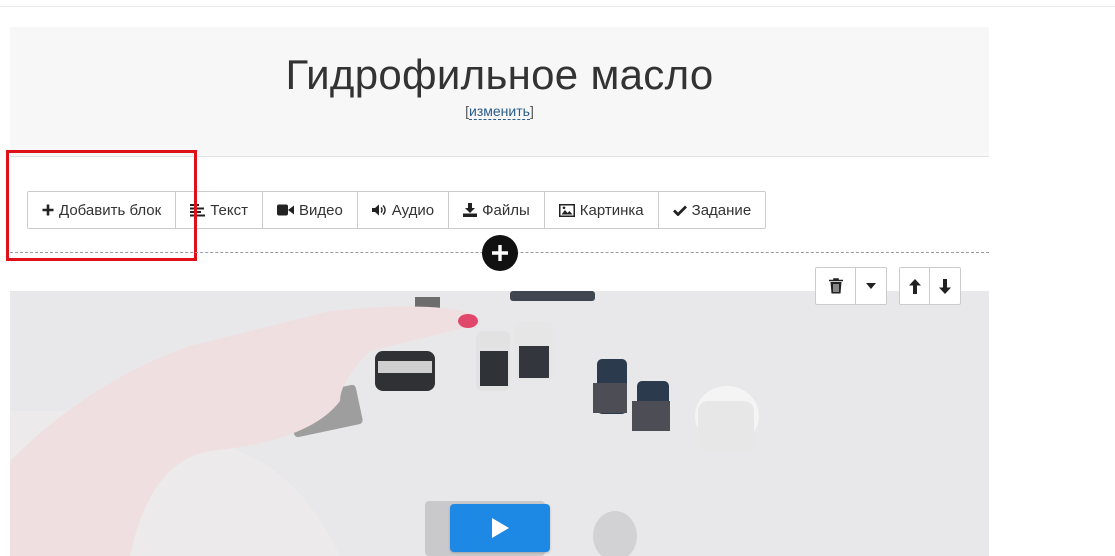 This screenshot has width=1115, height=556. I want to click on checkmark-icon, so click(679, 210).